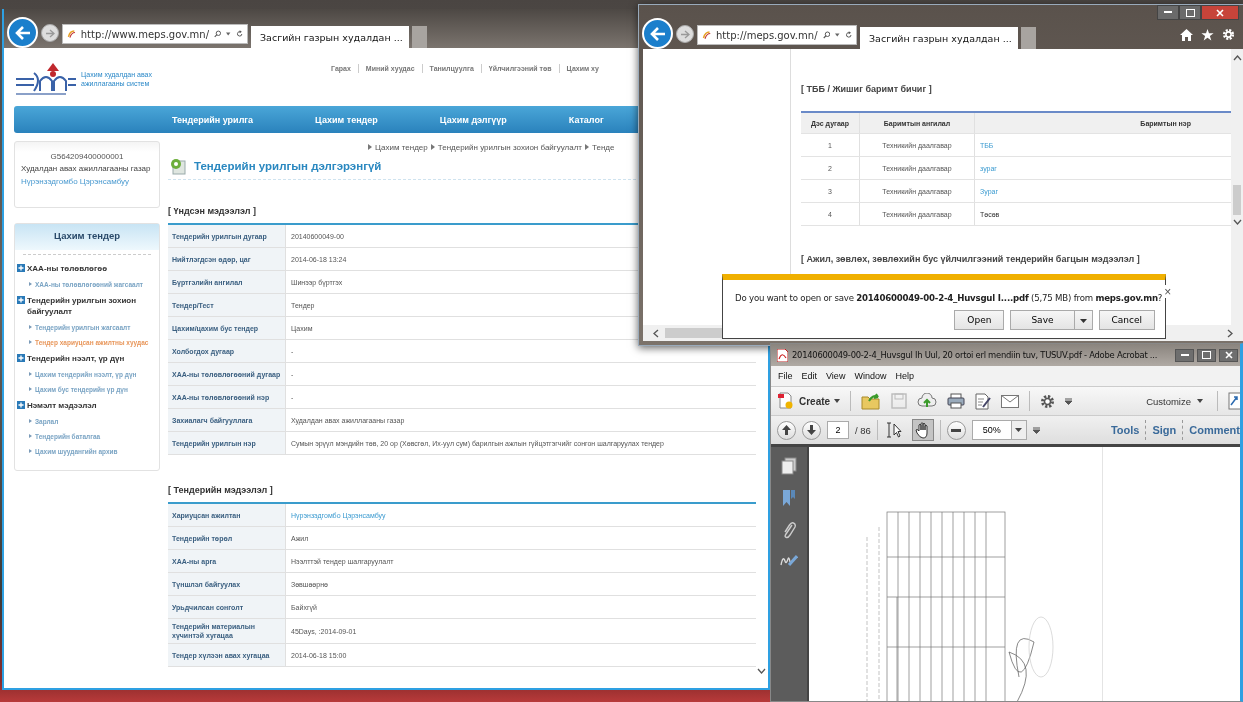 The image size is (1243, 702). I want to click on paperclip-icon, so click(789, 530).